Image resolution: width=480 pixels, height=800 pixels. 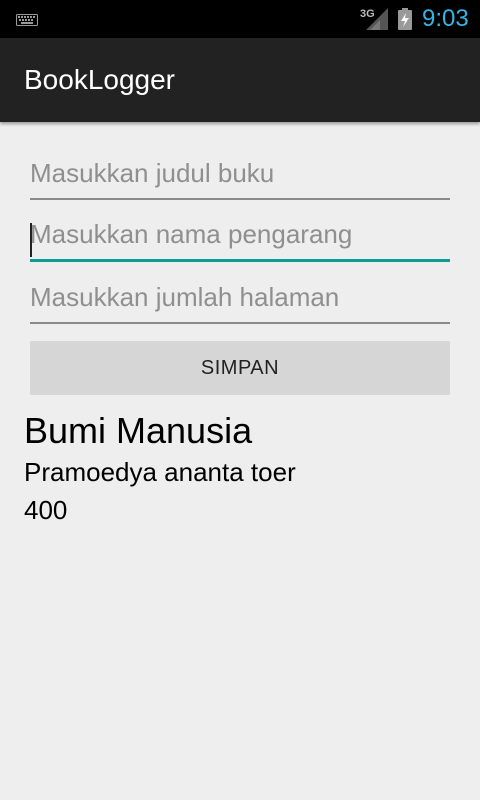 What do you see at coordinates (240, 19) in the screenshot?
I see `status-bar: 3G 9:03` at bounding box center [240, 19].